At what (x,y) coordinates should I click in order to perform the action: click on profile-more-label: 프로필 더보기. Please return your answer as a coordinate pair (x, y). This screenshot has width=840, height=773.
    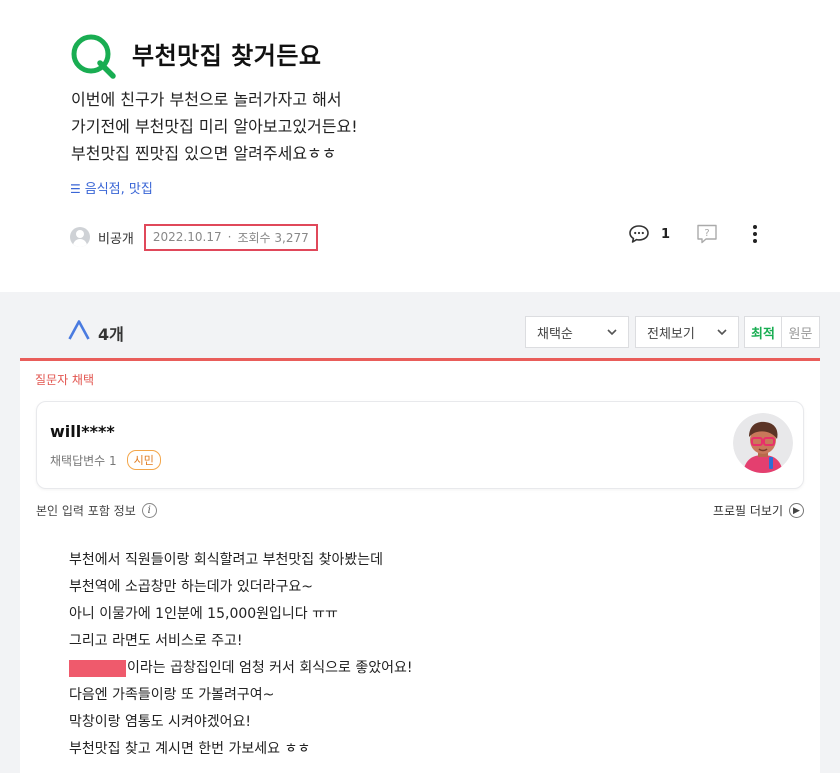
    Looking at the image, I should click on (747, 511).